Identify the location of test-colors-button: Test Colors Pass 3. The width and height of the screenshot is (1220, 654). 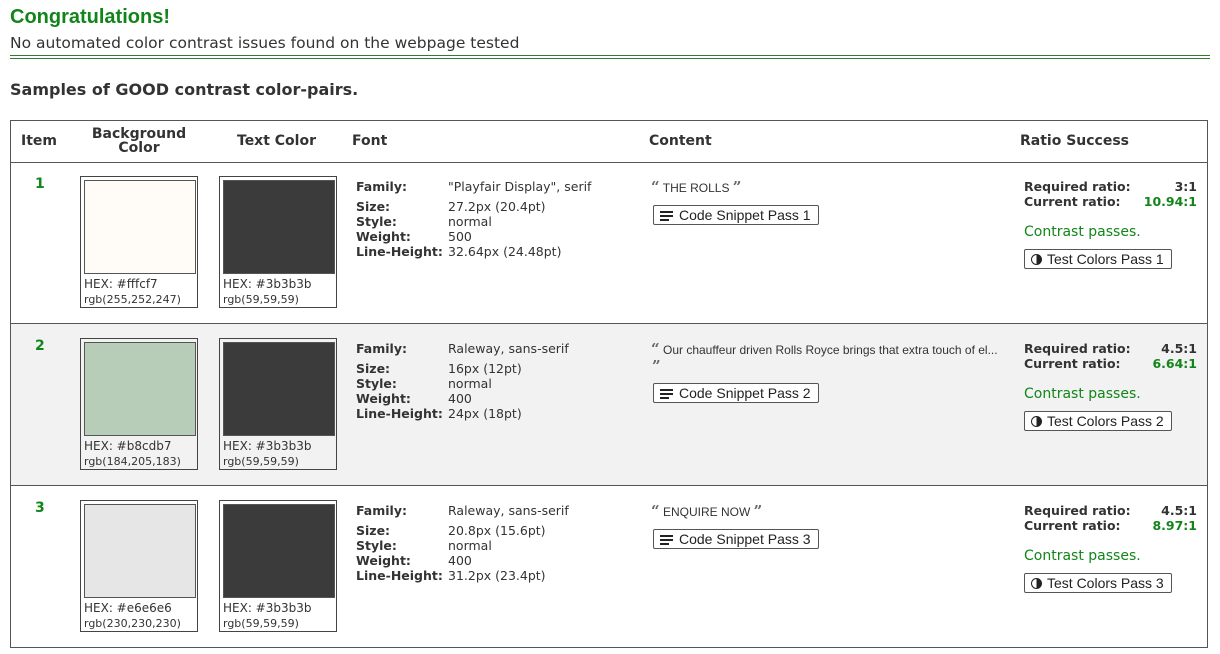
(1098, 583).